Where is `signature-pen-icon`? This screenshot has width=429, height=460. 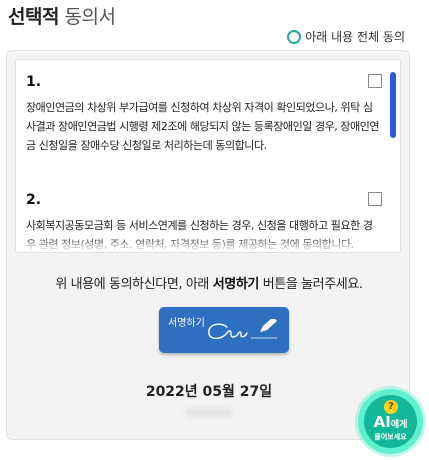
signature-pen-icon is located at coordinates (242, 333).